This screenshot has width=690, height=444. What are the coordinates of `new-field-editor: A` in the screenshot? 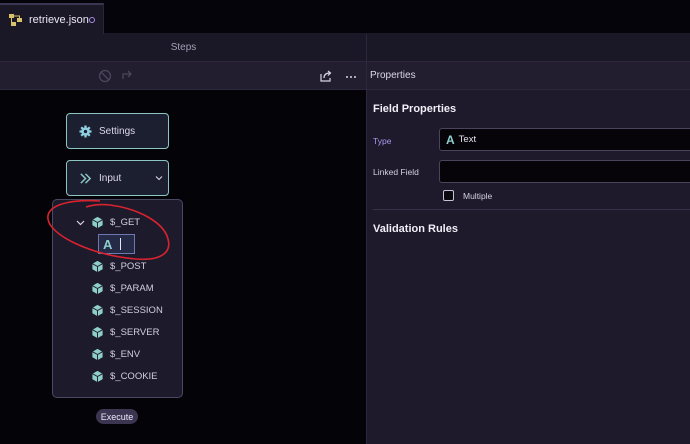 It's located at (116, 244).